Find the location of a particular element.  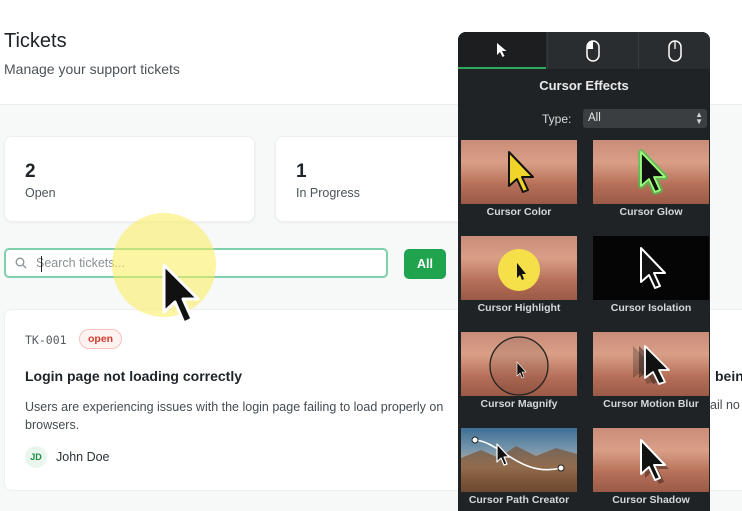

glow-cursor-icon is located at coordinates (653, 172).